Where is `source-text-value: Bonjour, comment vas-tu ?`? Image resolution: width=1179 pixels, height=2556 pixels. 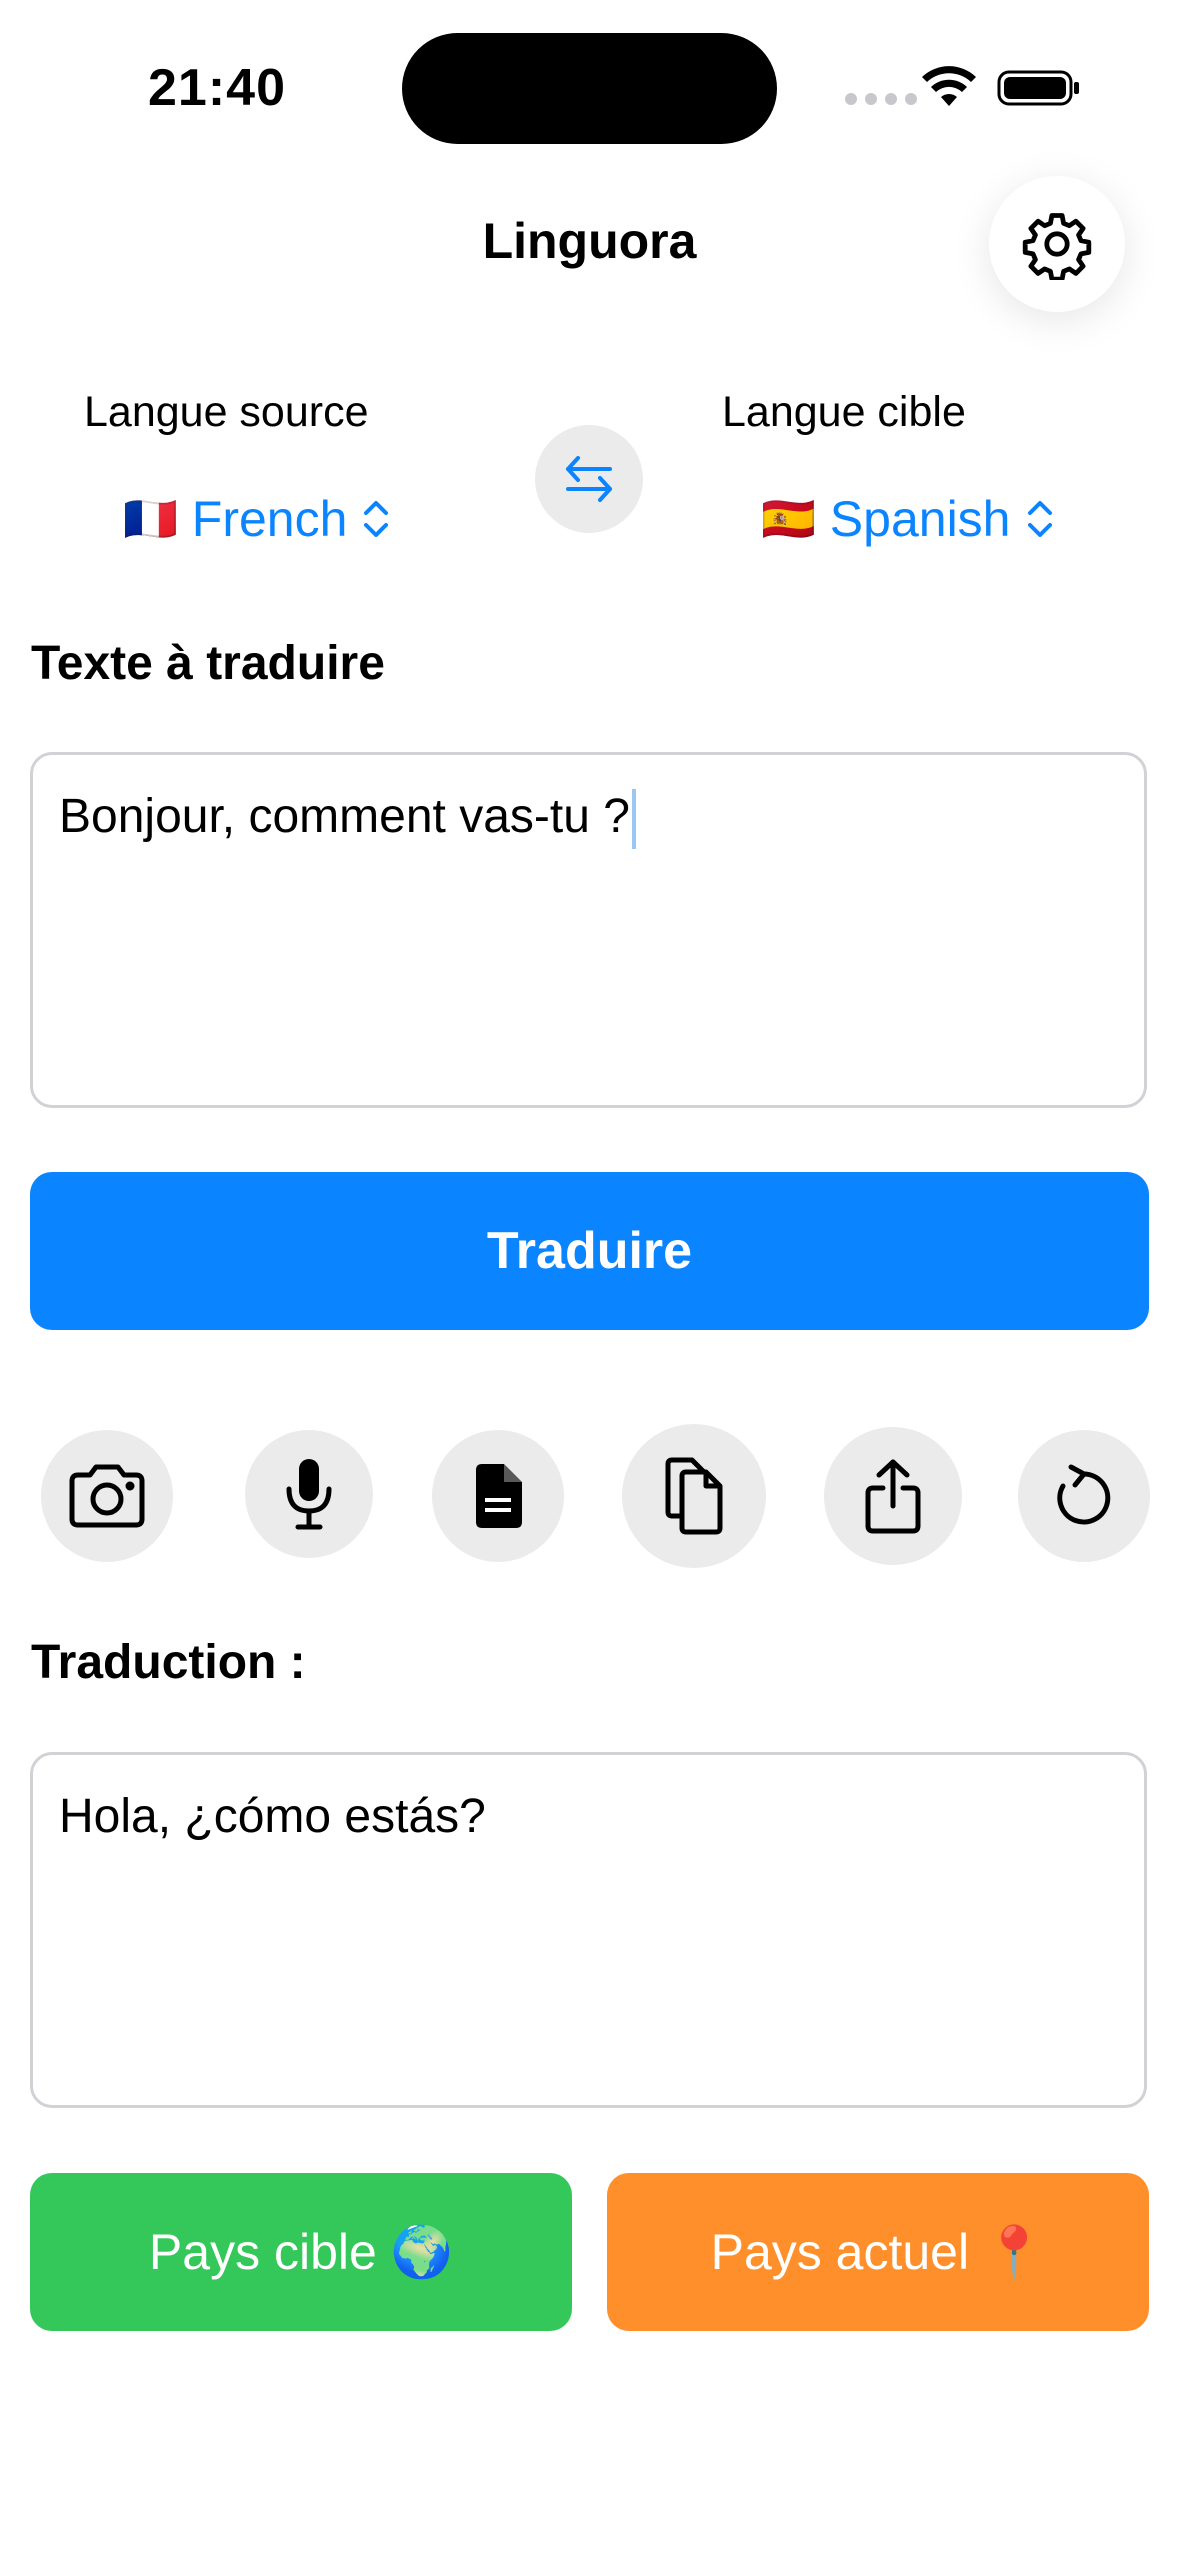
source-text-value: Bonjour, comment vas-tu ? is located at coordinates (344, 816).